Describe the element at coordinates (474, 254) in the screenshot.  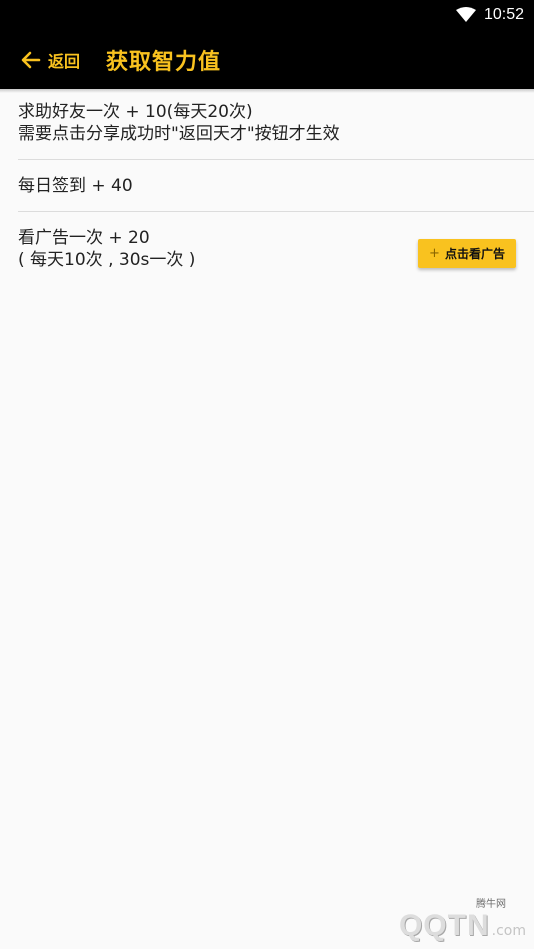
I see `watch-ad-label: 点击看广告` at that location.